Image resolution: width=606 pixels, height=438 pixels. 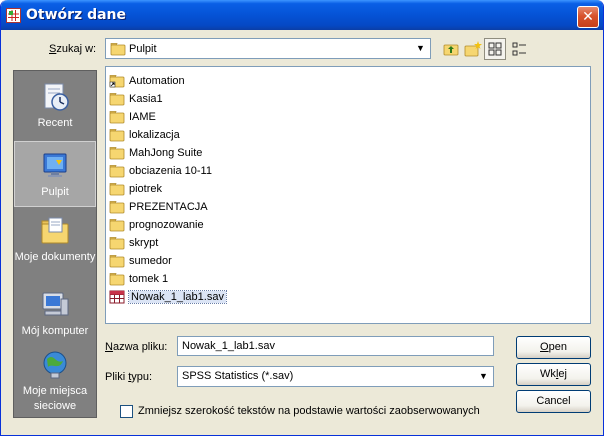 What do you see at coordinates (76, 49) in the screenshot?
I see `look-in-label-rest: zukaj w:` at bounding box center [76, 49].